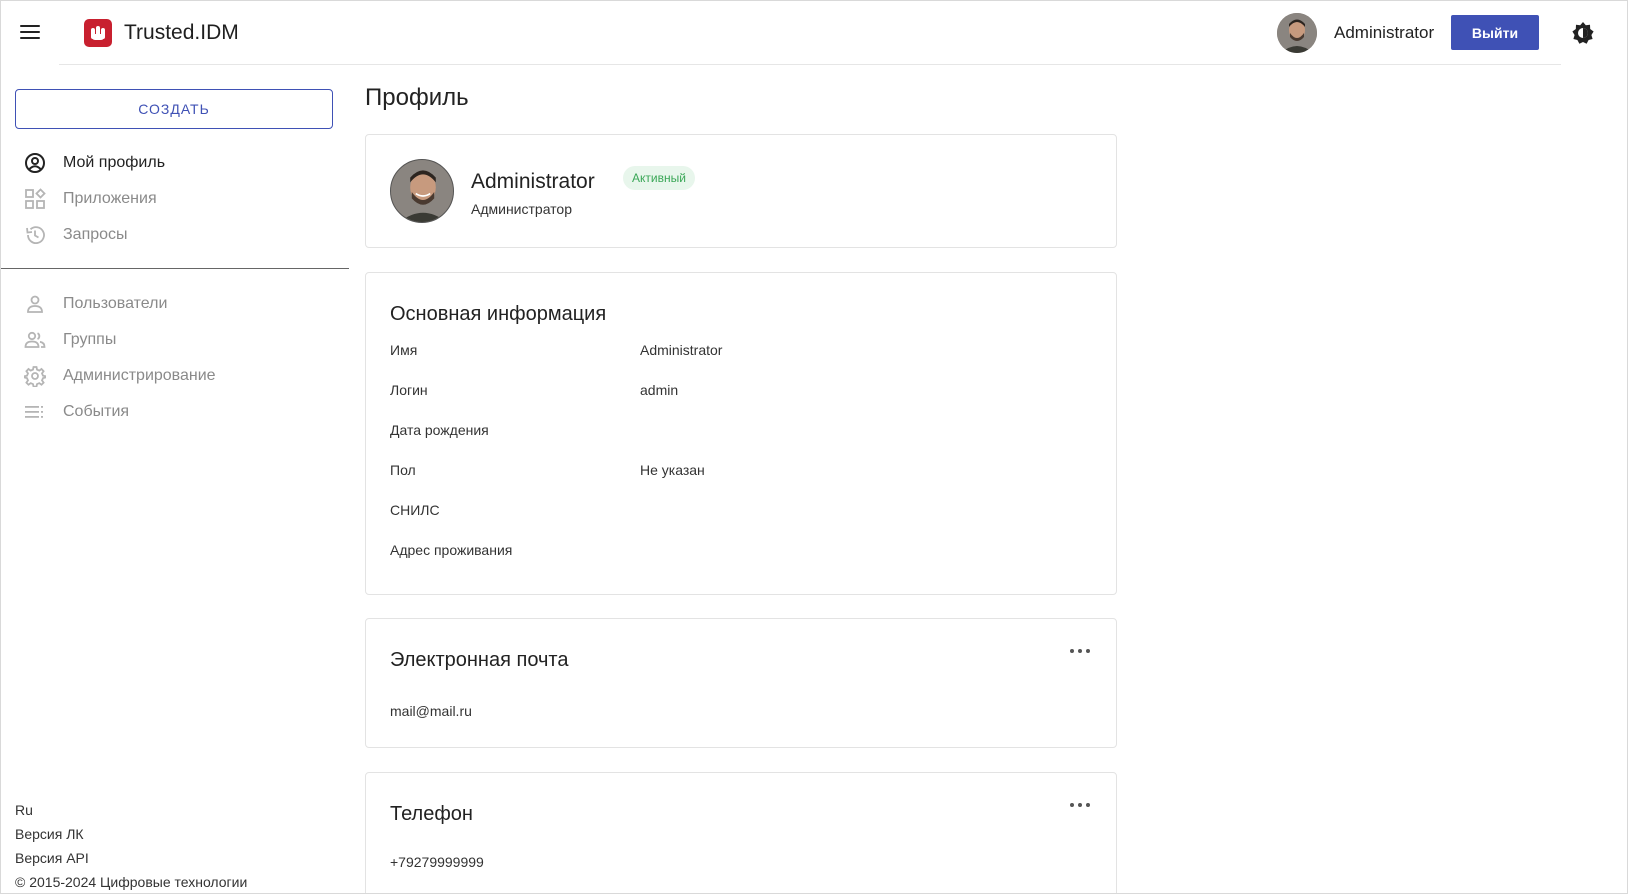 The height and width of the screenshot is (894, 1628). I want to click on sidebar-item-label: Запросы, so click(95, 234).